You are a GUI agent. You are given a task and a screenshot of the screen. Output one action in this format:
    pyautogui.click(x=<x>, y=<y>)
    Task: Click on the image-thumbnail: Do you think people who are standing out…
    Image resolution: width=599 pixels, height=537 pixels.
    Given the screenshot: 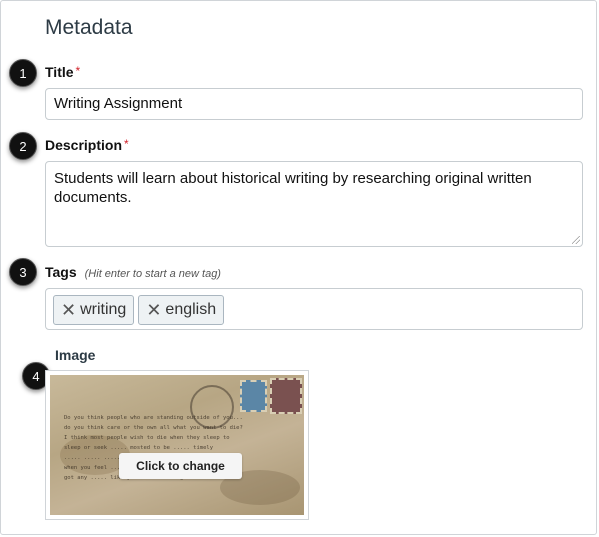 What is the action you would take?
    pyautogui.click(x=177, y=445)
    